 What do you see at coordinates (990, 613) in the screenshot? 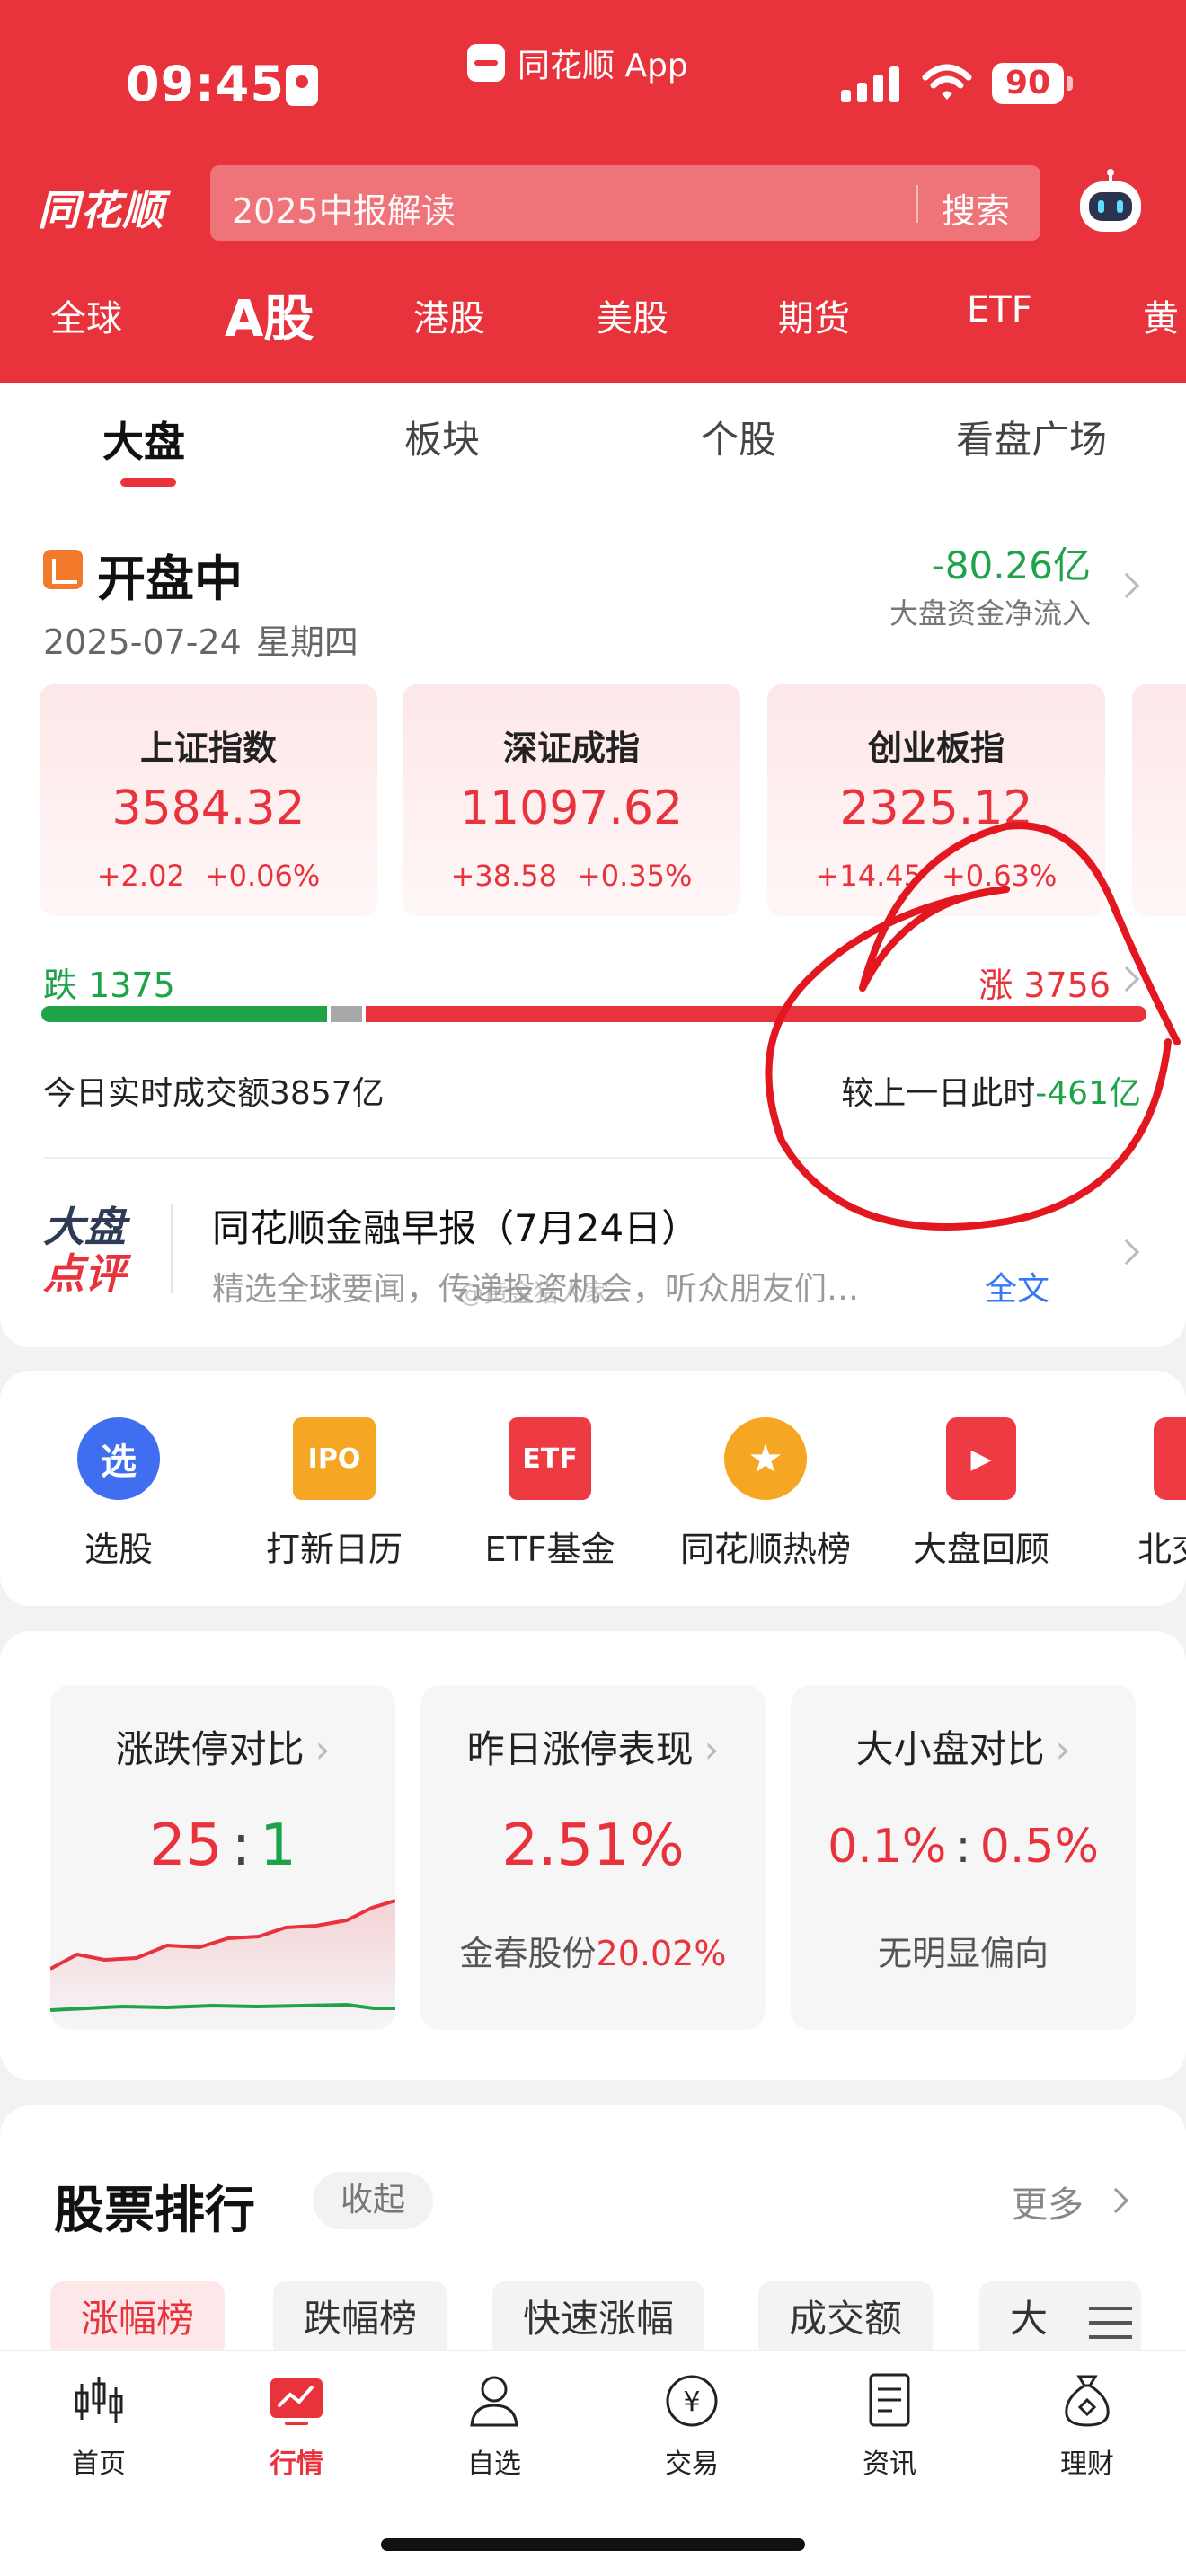
I see `net-flow-label: 大盘资金净流入` at bounding box center [990, 613].